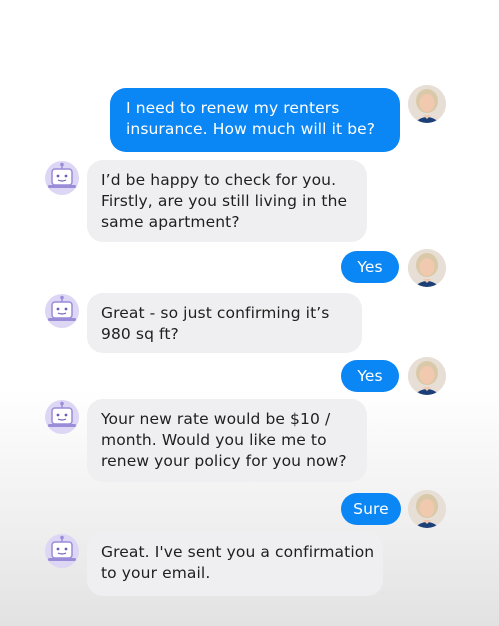 The image size is (499, 626). Describe the element at coordinates (214, 440) in the screenshot. I see `message-text-line: month. Would you like me to` at that location.